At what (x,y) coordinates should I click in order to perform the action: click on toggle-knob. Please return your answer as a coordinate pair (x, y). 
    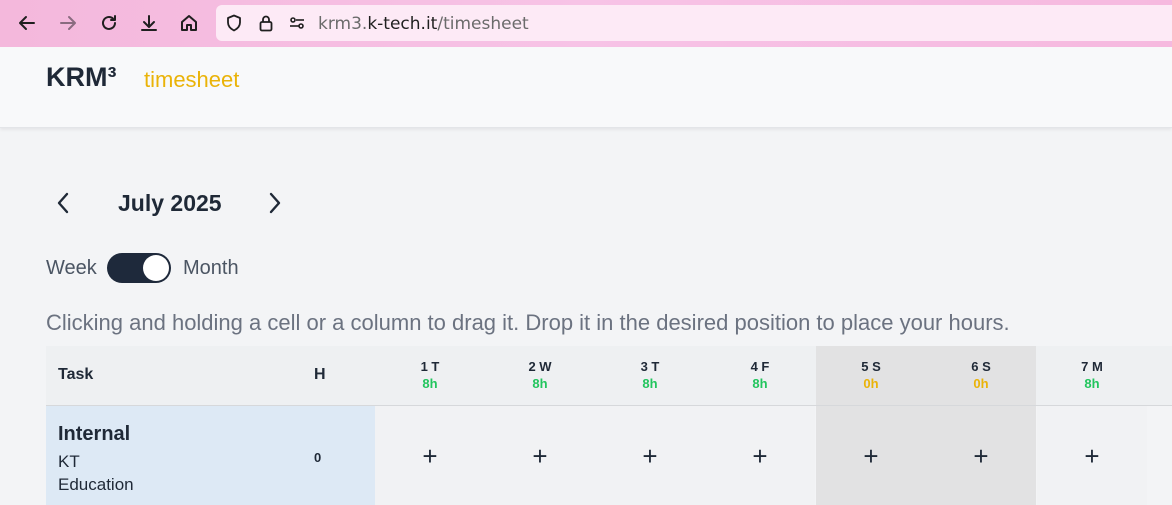
    Looking at the image, I should click on (156, 268).